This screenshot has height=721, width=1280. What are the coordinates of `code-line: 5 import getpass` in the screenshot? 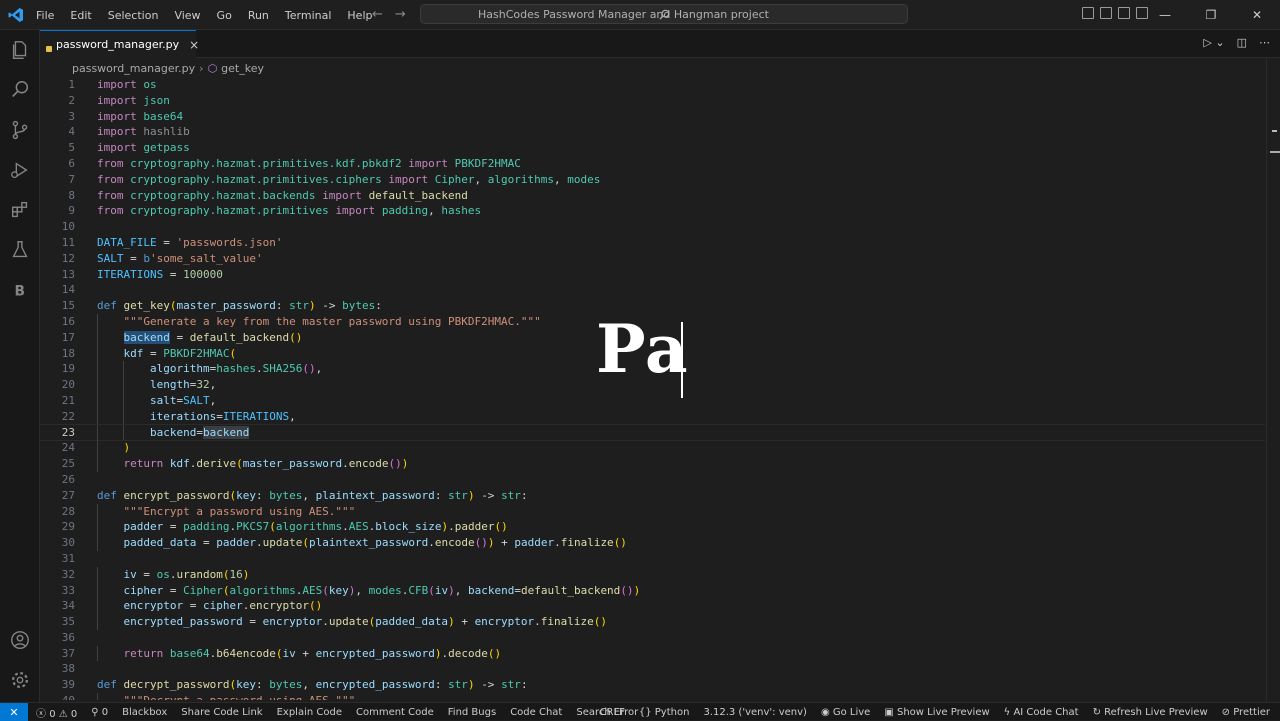 It's located at (652, 148).